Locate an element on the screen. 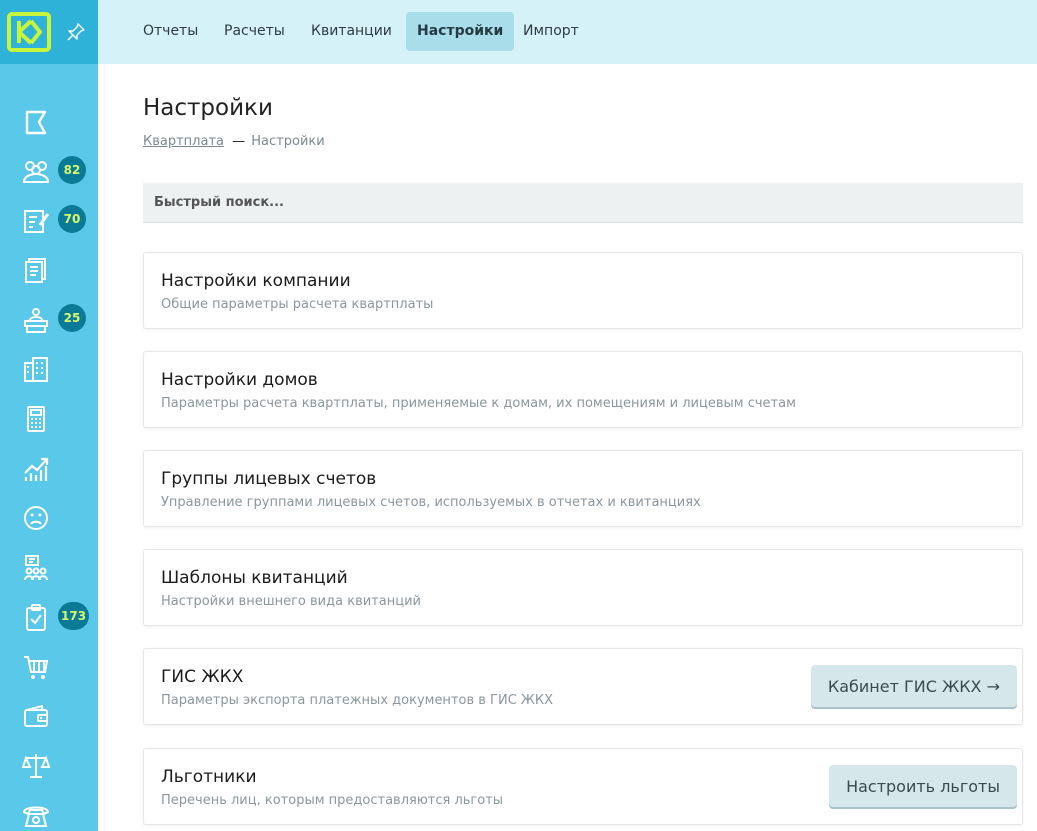  quick-search-input is located at coordinates (583, 203).